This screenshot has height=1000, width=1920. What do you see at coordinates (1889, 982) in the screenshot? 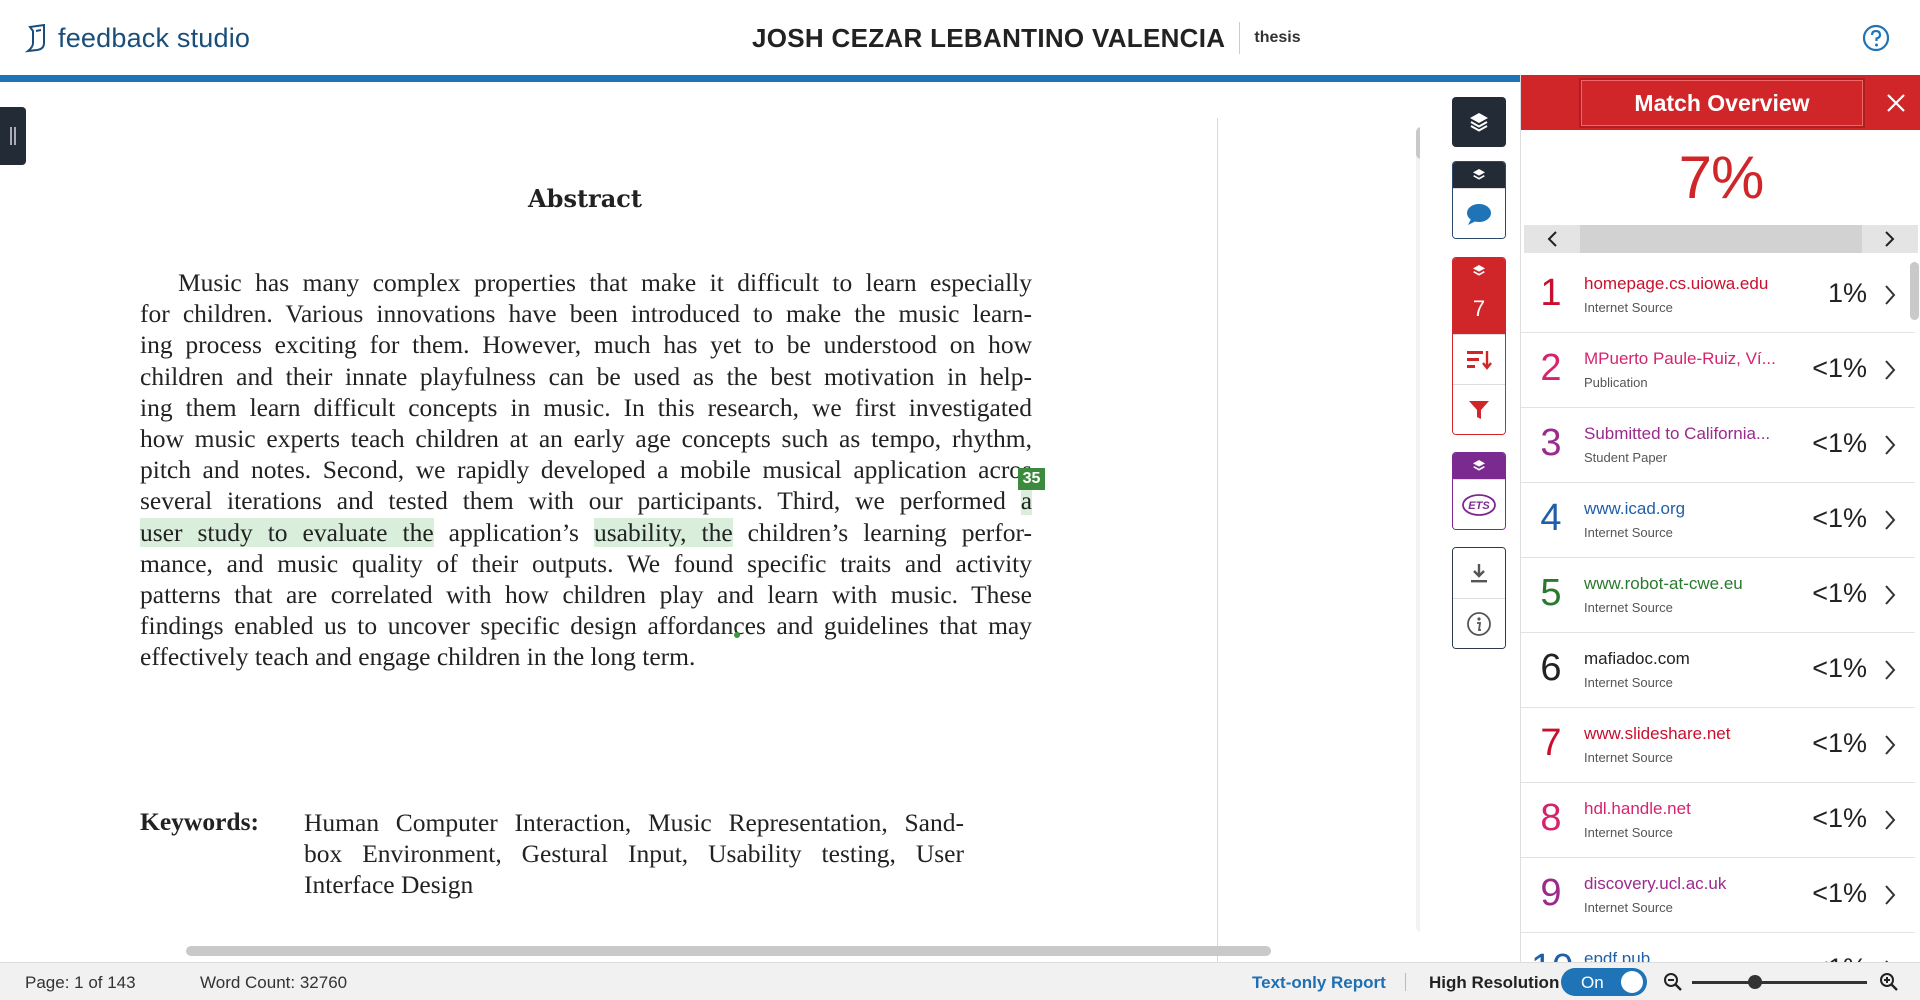
I see `zoom-in-icon` at bounding box center [1889, 982].